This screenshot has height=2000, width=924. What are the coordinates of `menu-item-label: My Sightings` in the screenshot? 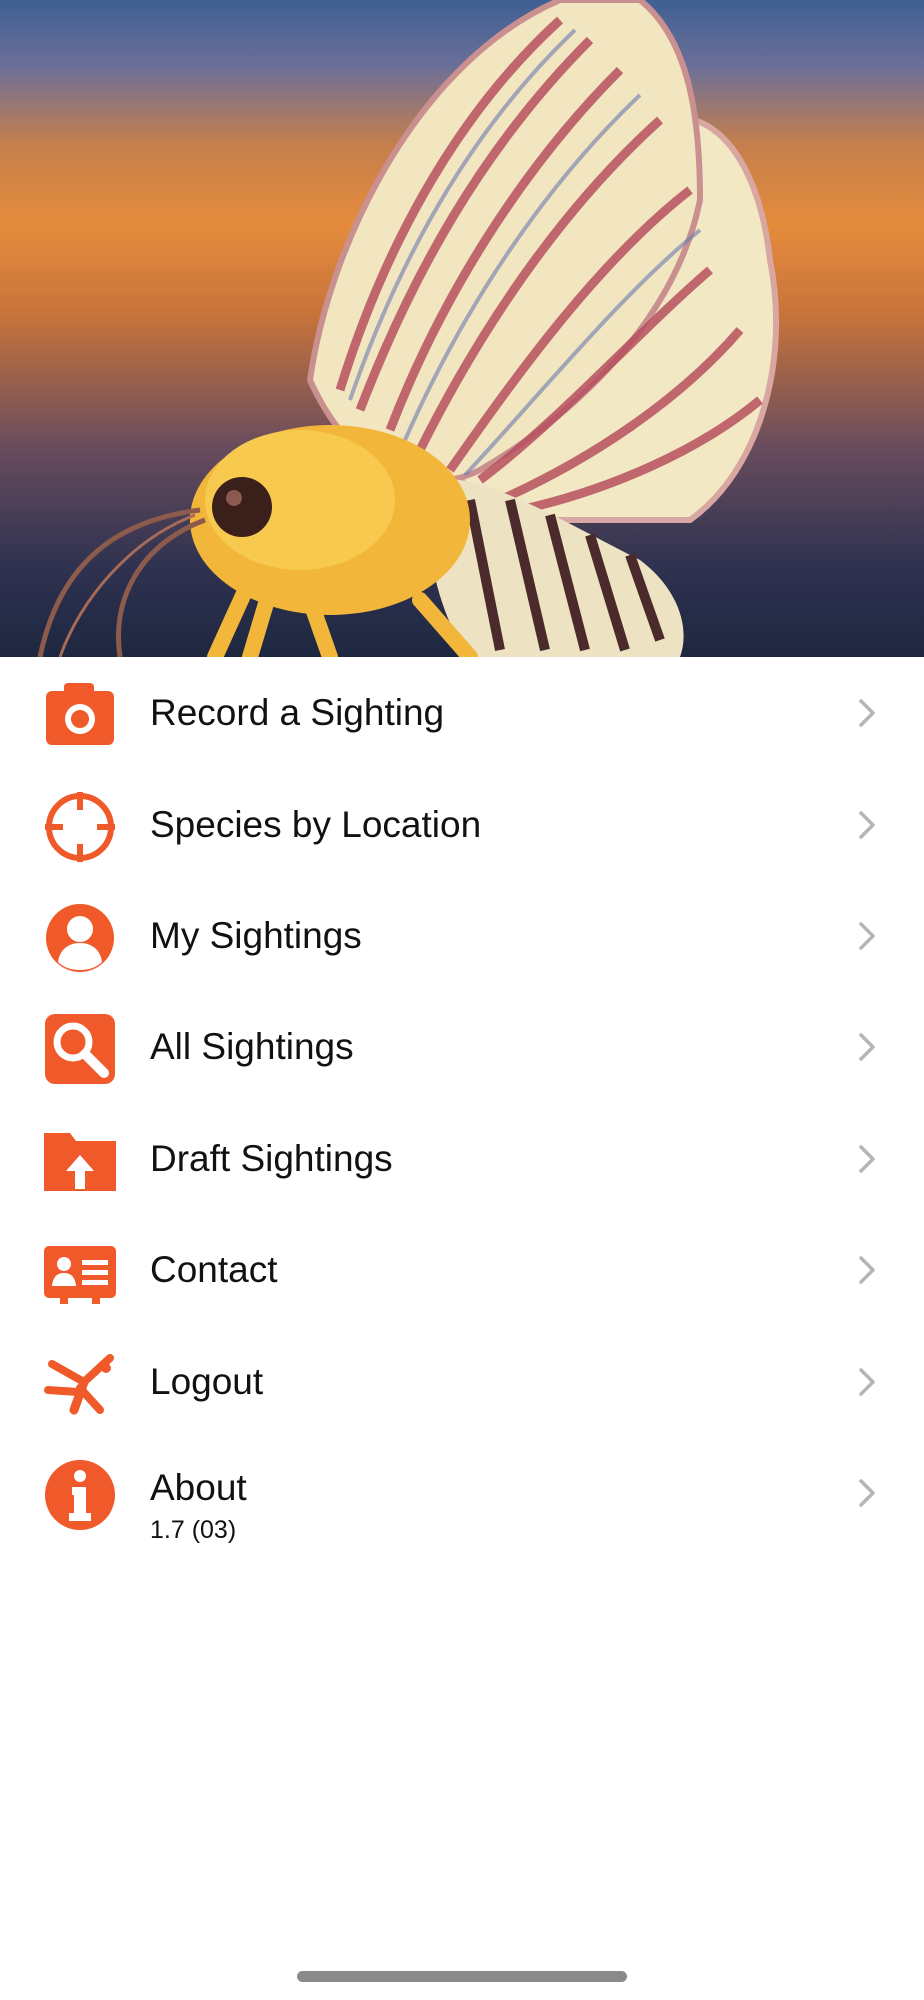 It's located at (256, 935).